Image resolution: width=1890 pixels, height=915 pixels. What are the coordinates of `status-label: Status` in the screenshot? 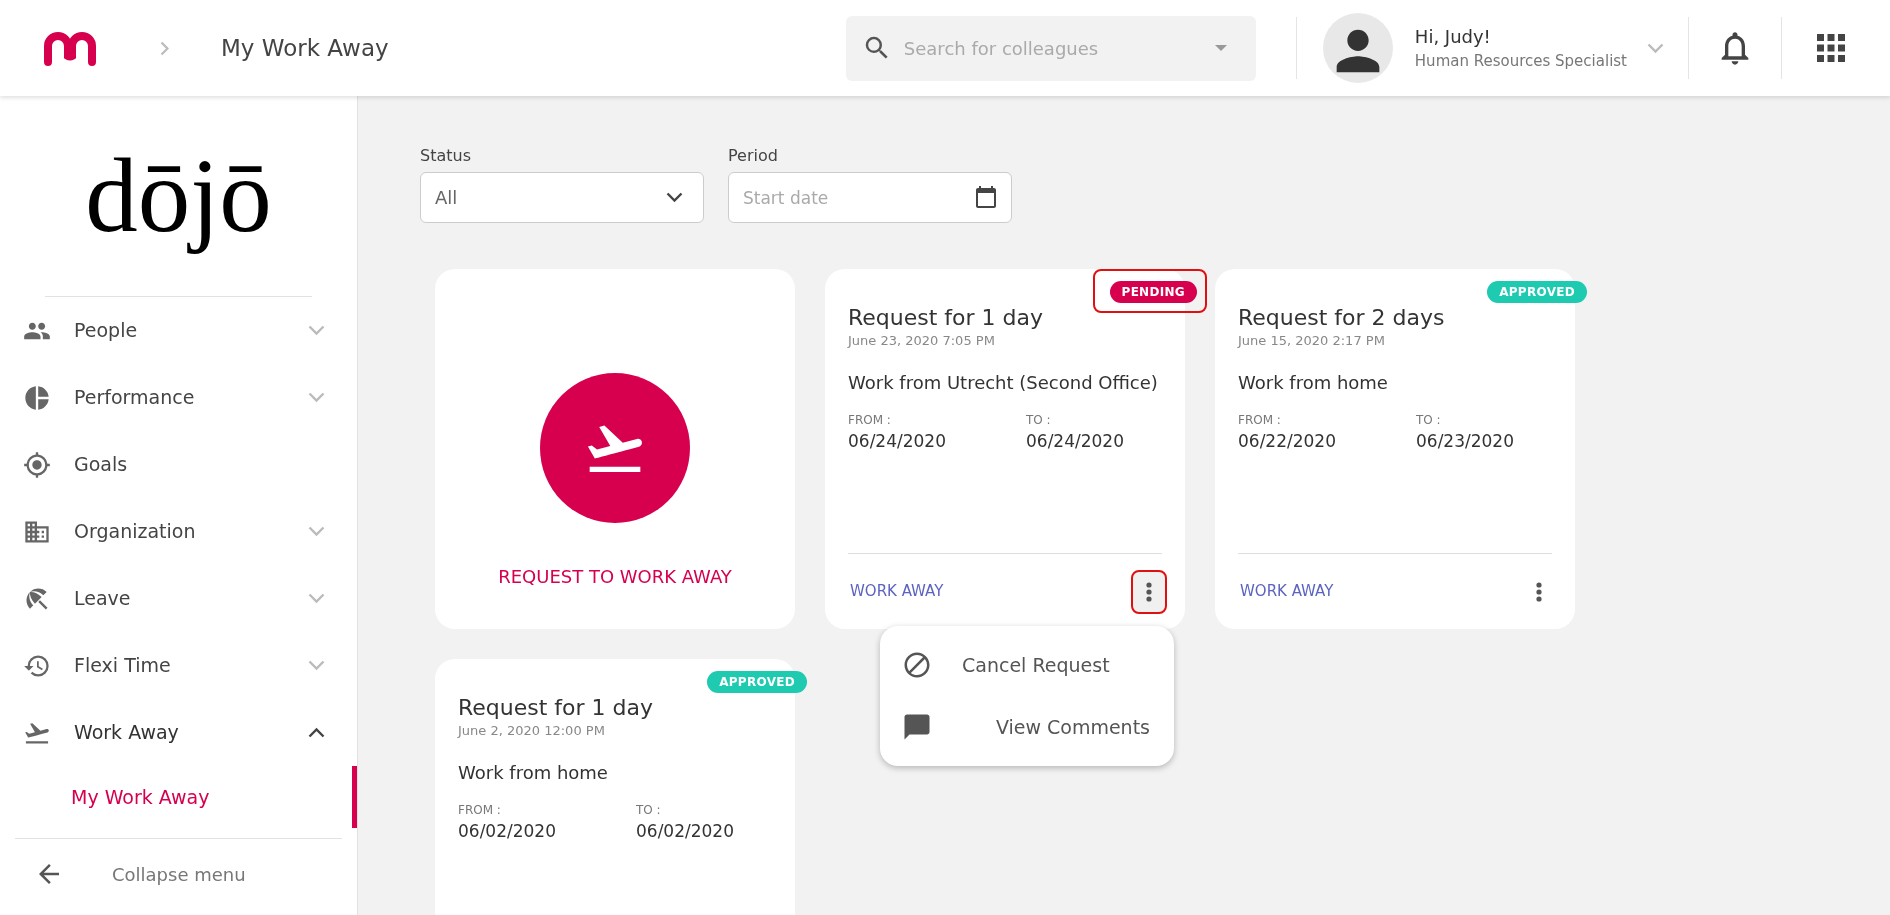 It's located at (446, 156).